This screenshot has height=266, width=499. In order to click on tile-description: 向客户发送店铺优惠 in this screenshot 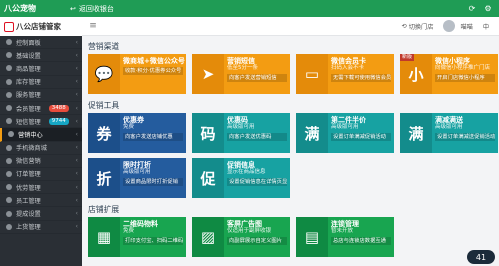, I will do `click(153, 137)`.